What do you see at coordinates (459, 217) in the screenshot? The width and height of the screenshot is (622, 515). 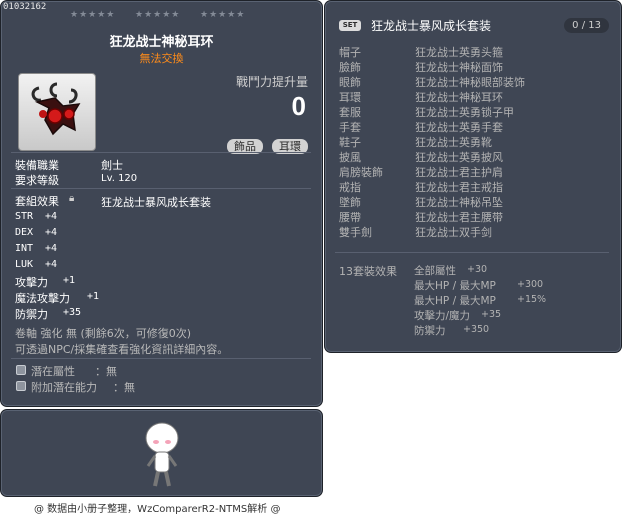 I see `set-item-name: 狂龙战士君主腰带` at bounding box center [459, 217].